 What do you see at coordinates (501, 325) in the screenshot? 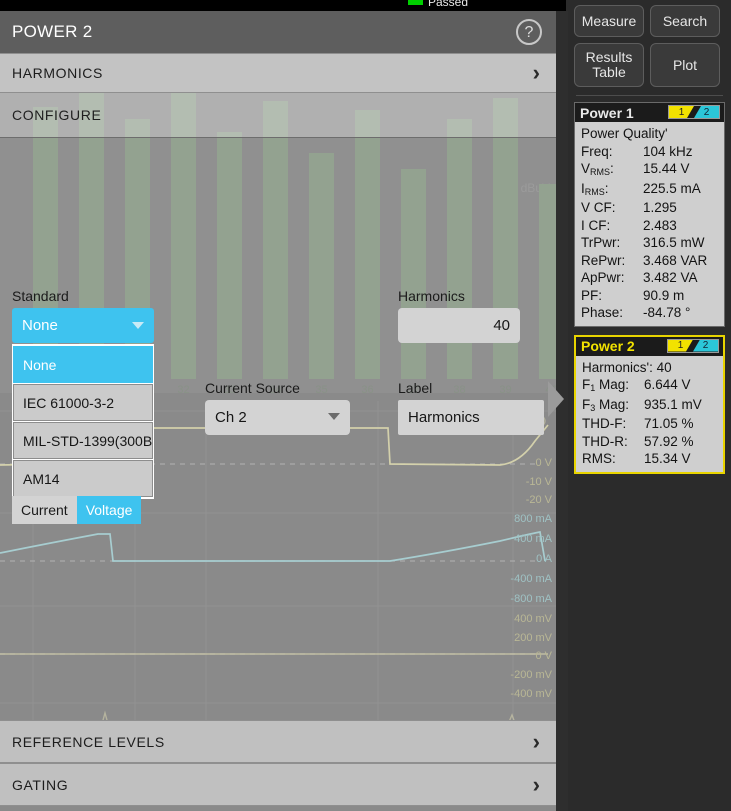
I see `harmonics-count-value: 40` at bounding box center [501, 325].